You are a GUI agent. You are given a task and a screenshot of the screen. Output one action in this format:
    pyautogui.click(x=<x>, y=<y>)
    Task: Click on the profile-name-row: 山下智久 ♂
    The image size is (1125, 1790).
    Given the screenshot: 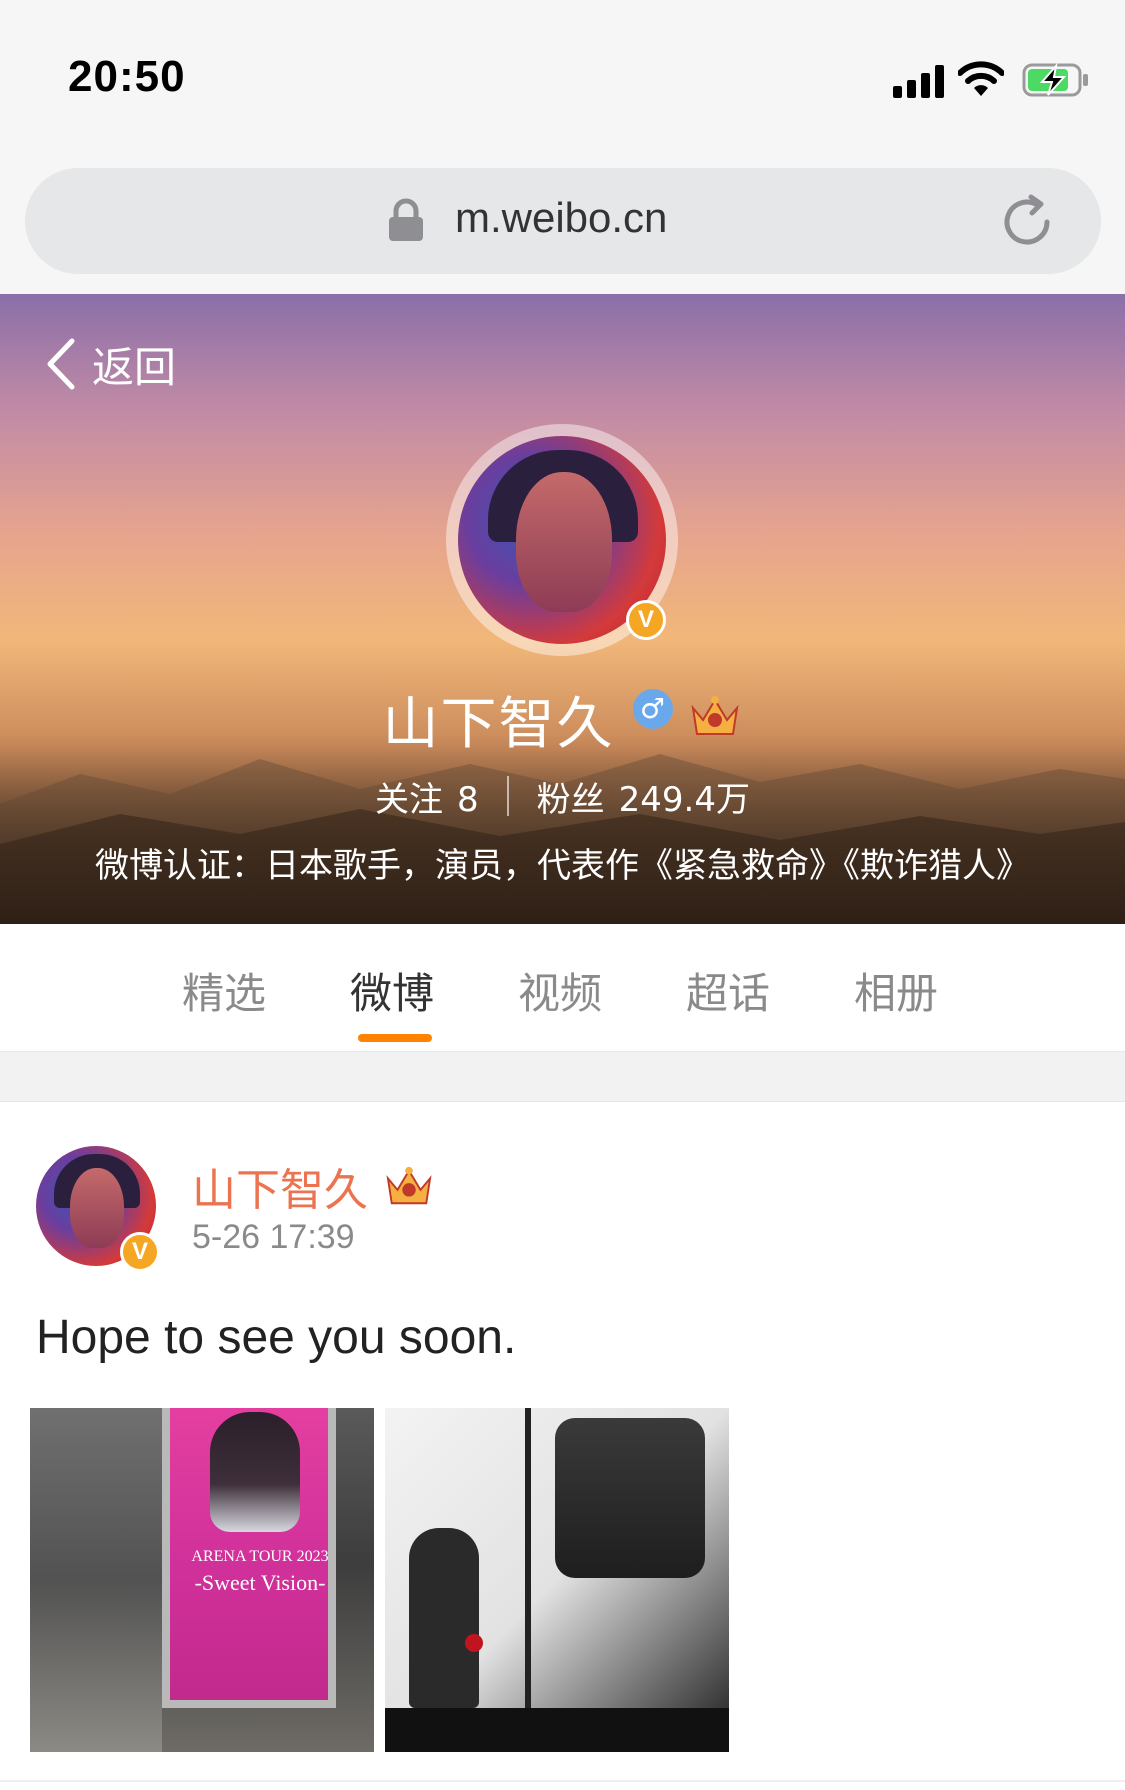 What is the action you would take?
    pyautogui.click(x=562, y=719)
    